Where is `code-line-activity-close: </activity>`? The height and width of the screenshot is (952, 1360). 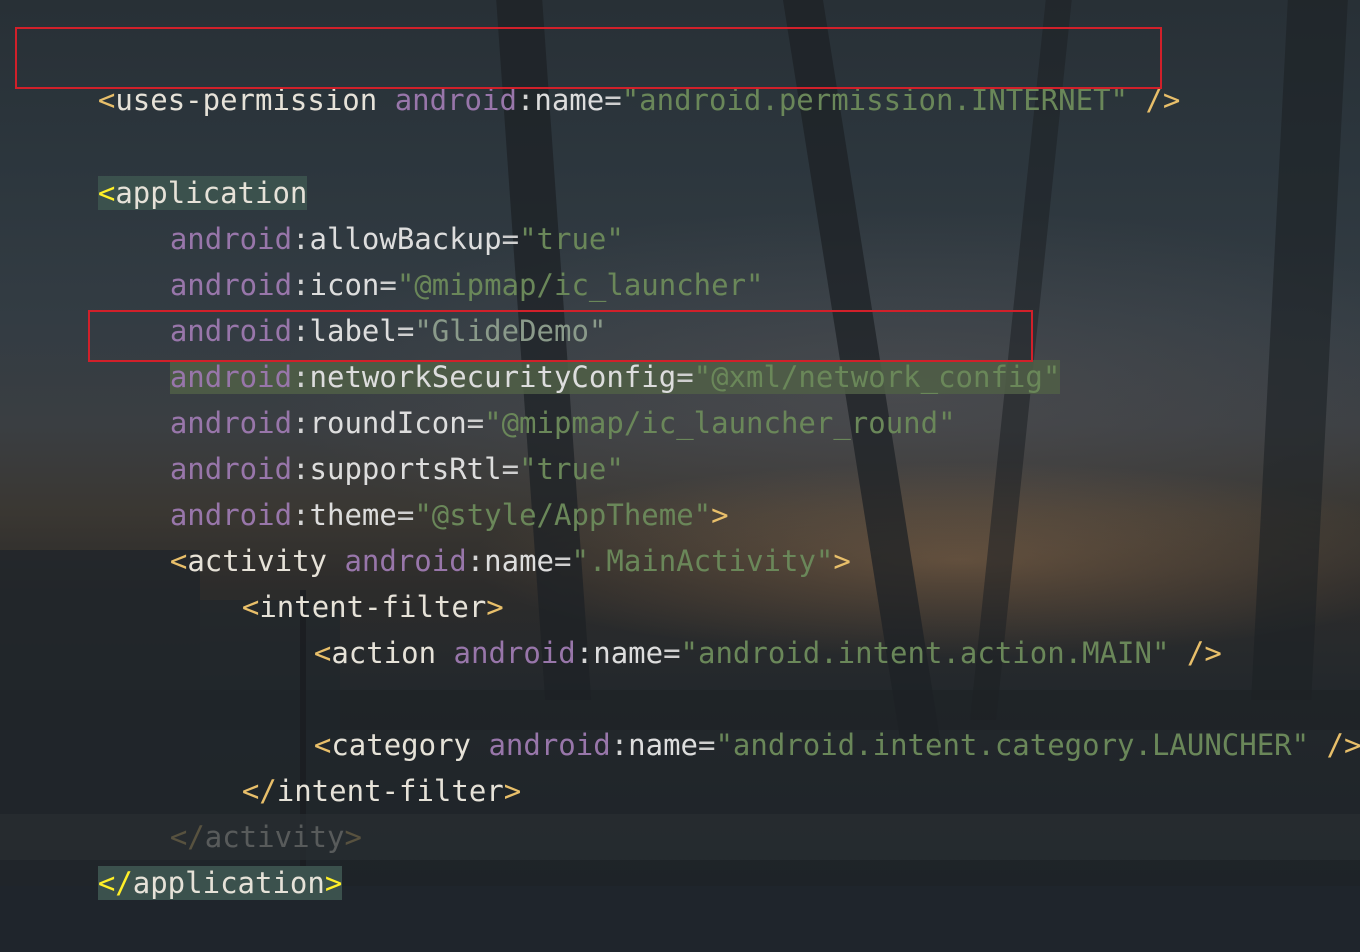
code-line-activity-close: </activity> is located at coordinates (231, 811).